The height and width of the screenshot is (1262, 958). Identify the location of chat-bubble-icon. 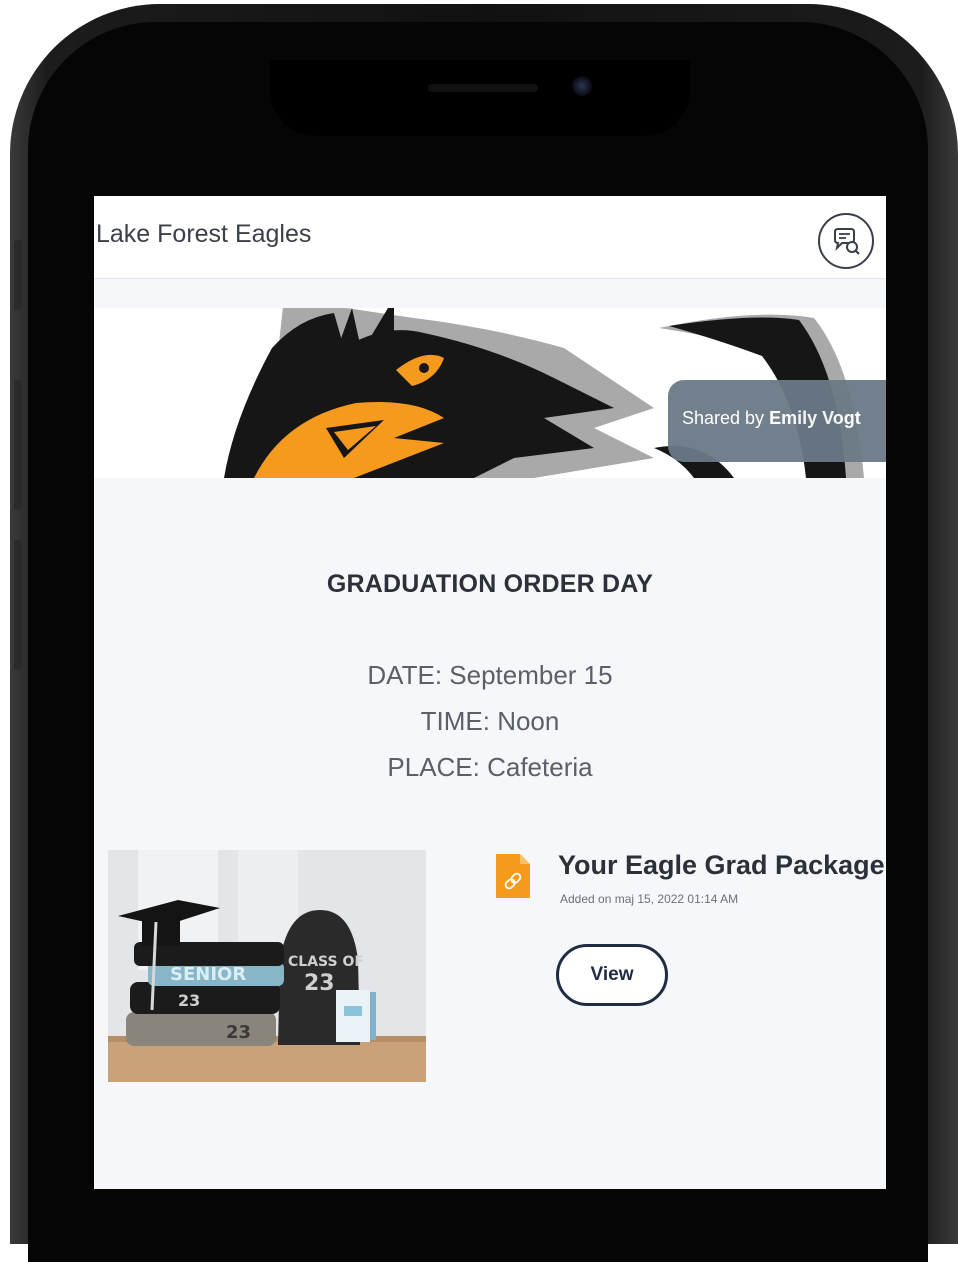
(847, 241).